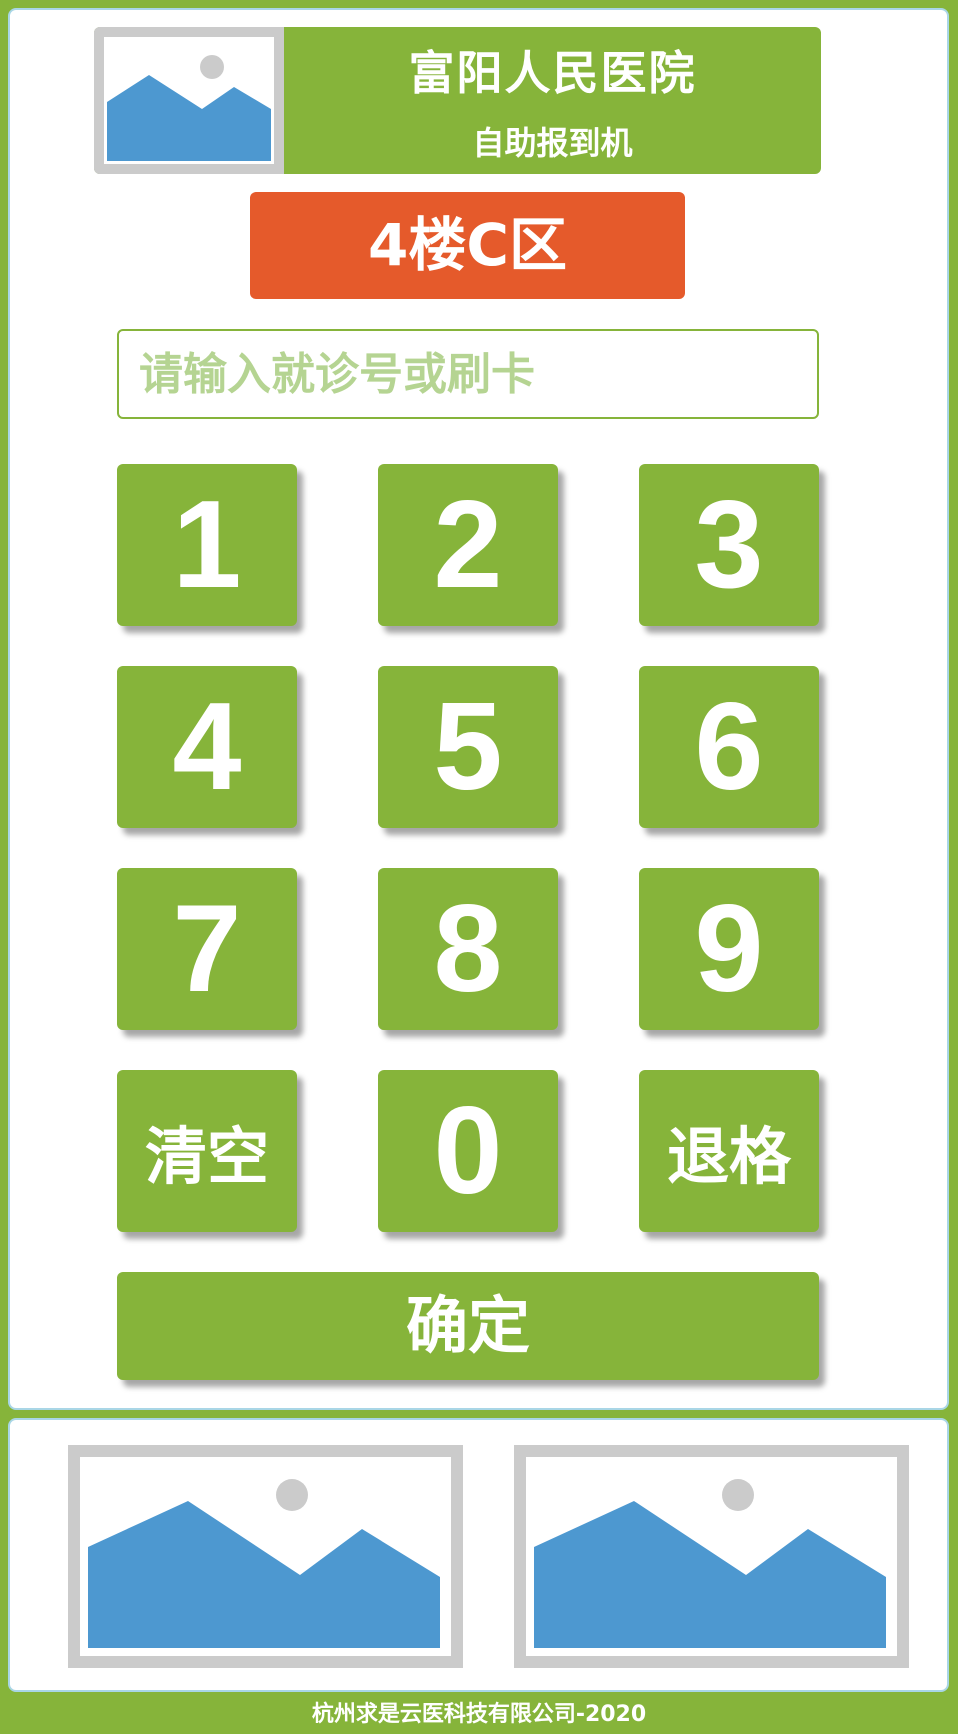 The width and height of the screenshot is (958, 1734). What do you see at coordinates (729, 1151) in the screenshot?
I see `backspace-button: 退格` at bounding box center [729, 1151].